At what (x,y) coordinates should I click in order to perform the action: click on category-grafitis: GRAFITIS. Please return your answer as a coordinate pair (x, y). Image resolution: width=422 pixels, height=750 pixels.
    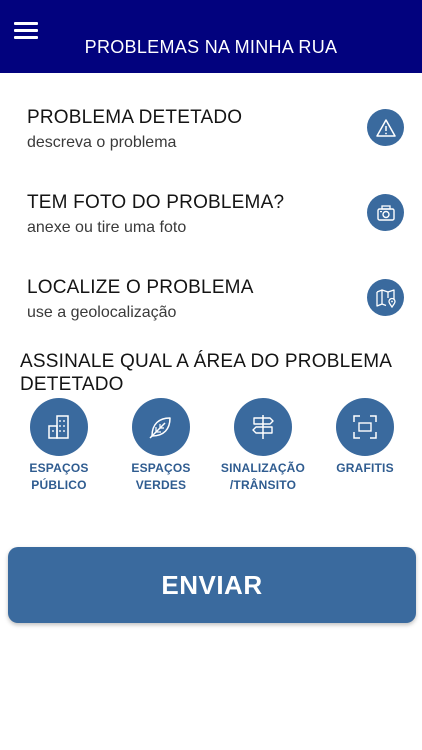
    Looking at the image, I should click on (365, 437).